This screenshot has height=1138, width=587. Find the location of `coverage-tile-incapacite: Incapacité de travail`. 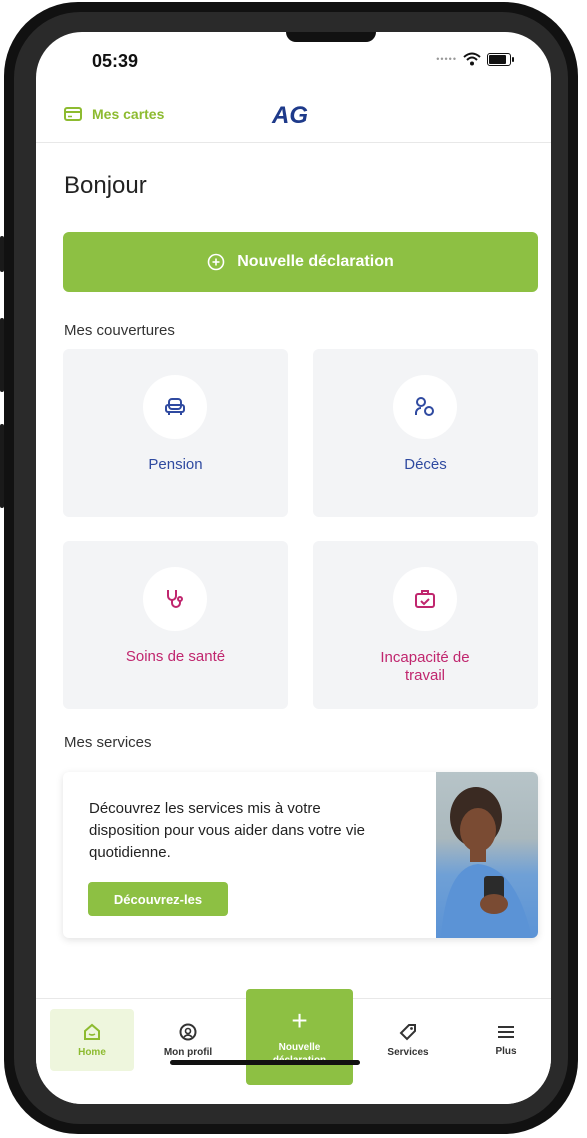

coverage-tile-incapacite: Incapacité de travail is located at coordinates (425, 625).